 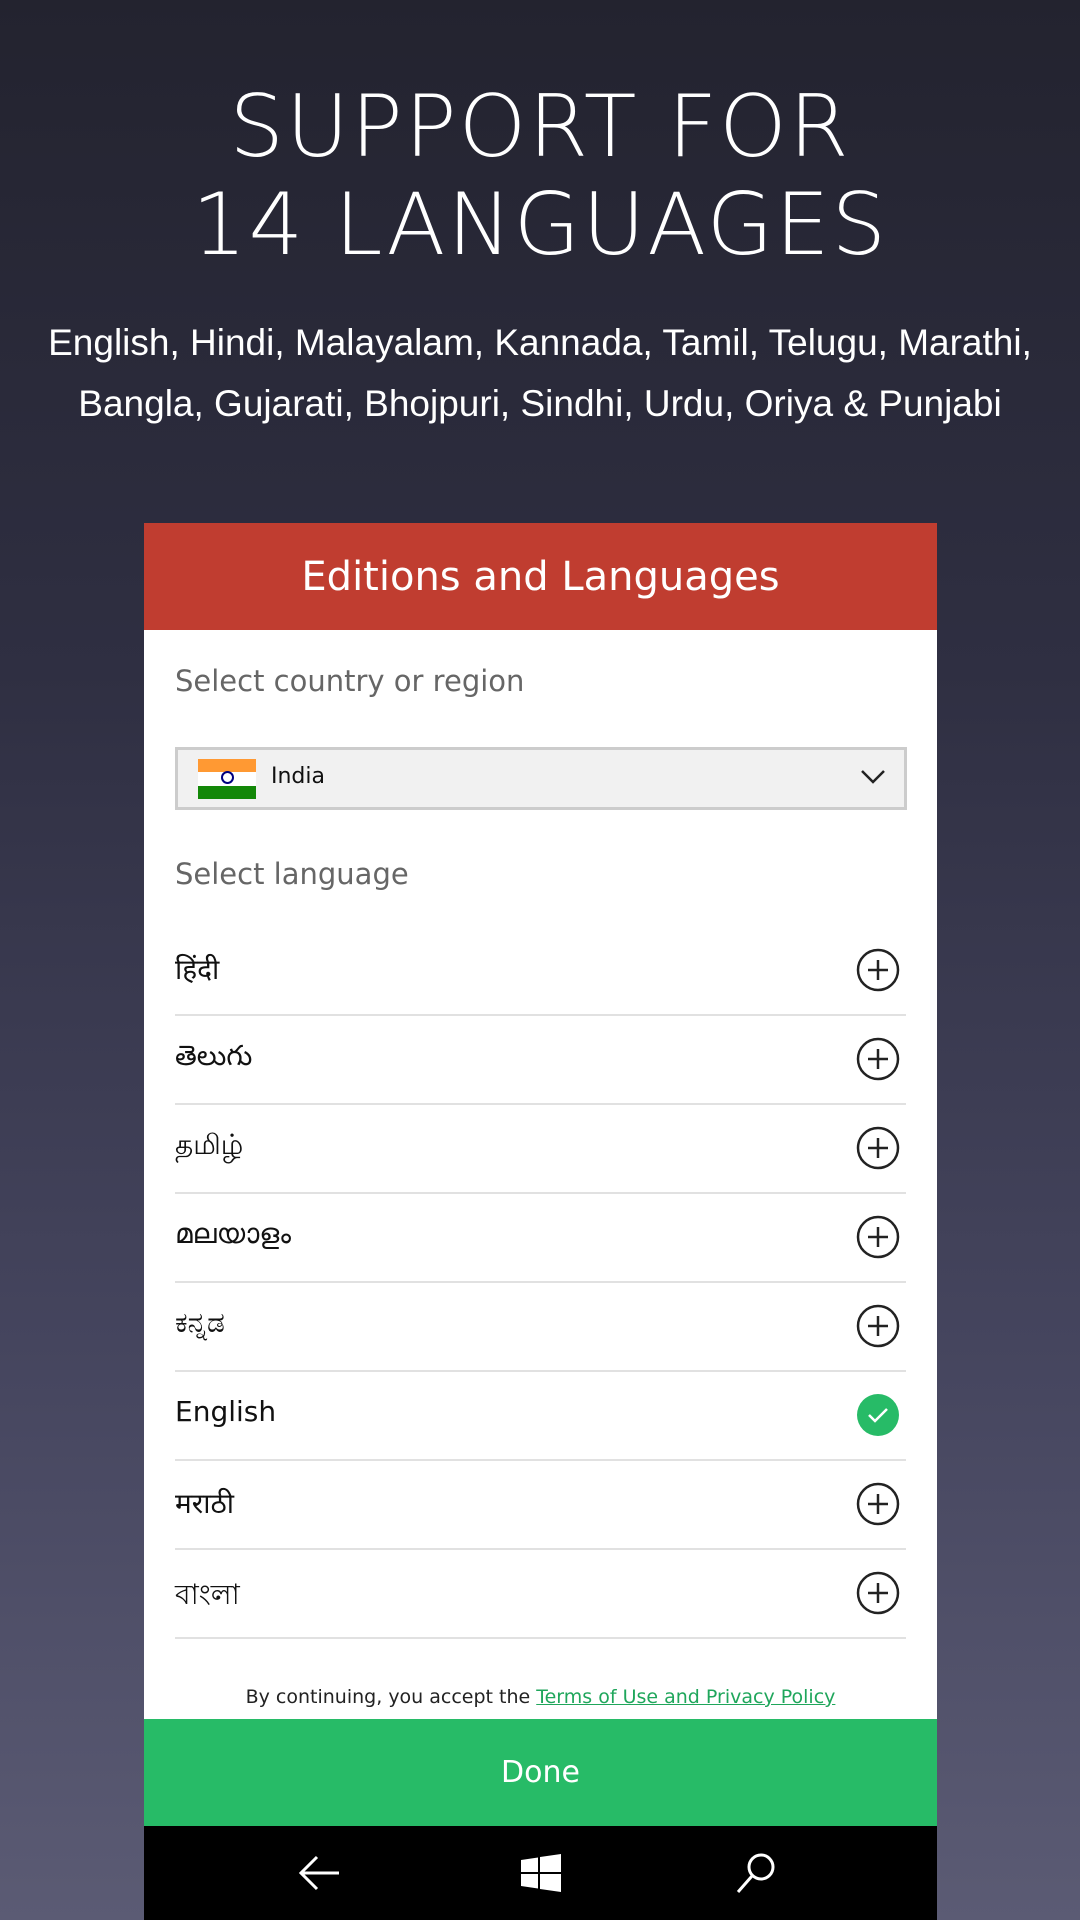 I want to click on done-button: Done, so click(x=540, y=1772).